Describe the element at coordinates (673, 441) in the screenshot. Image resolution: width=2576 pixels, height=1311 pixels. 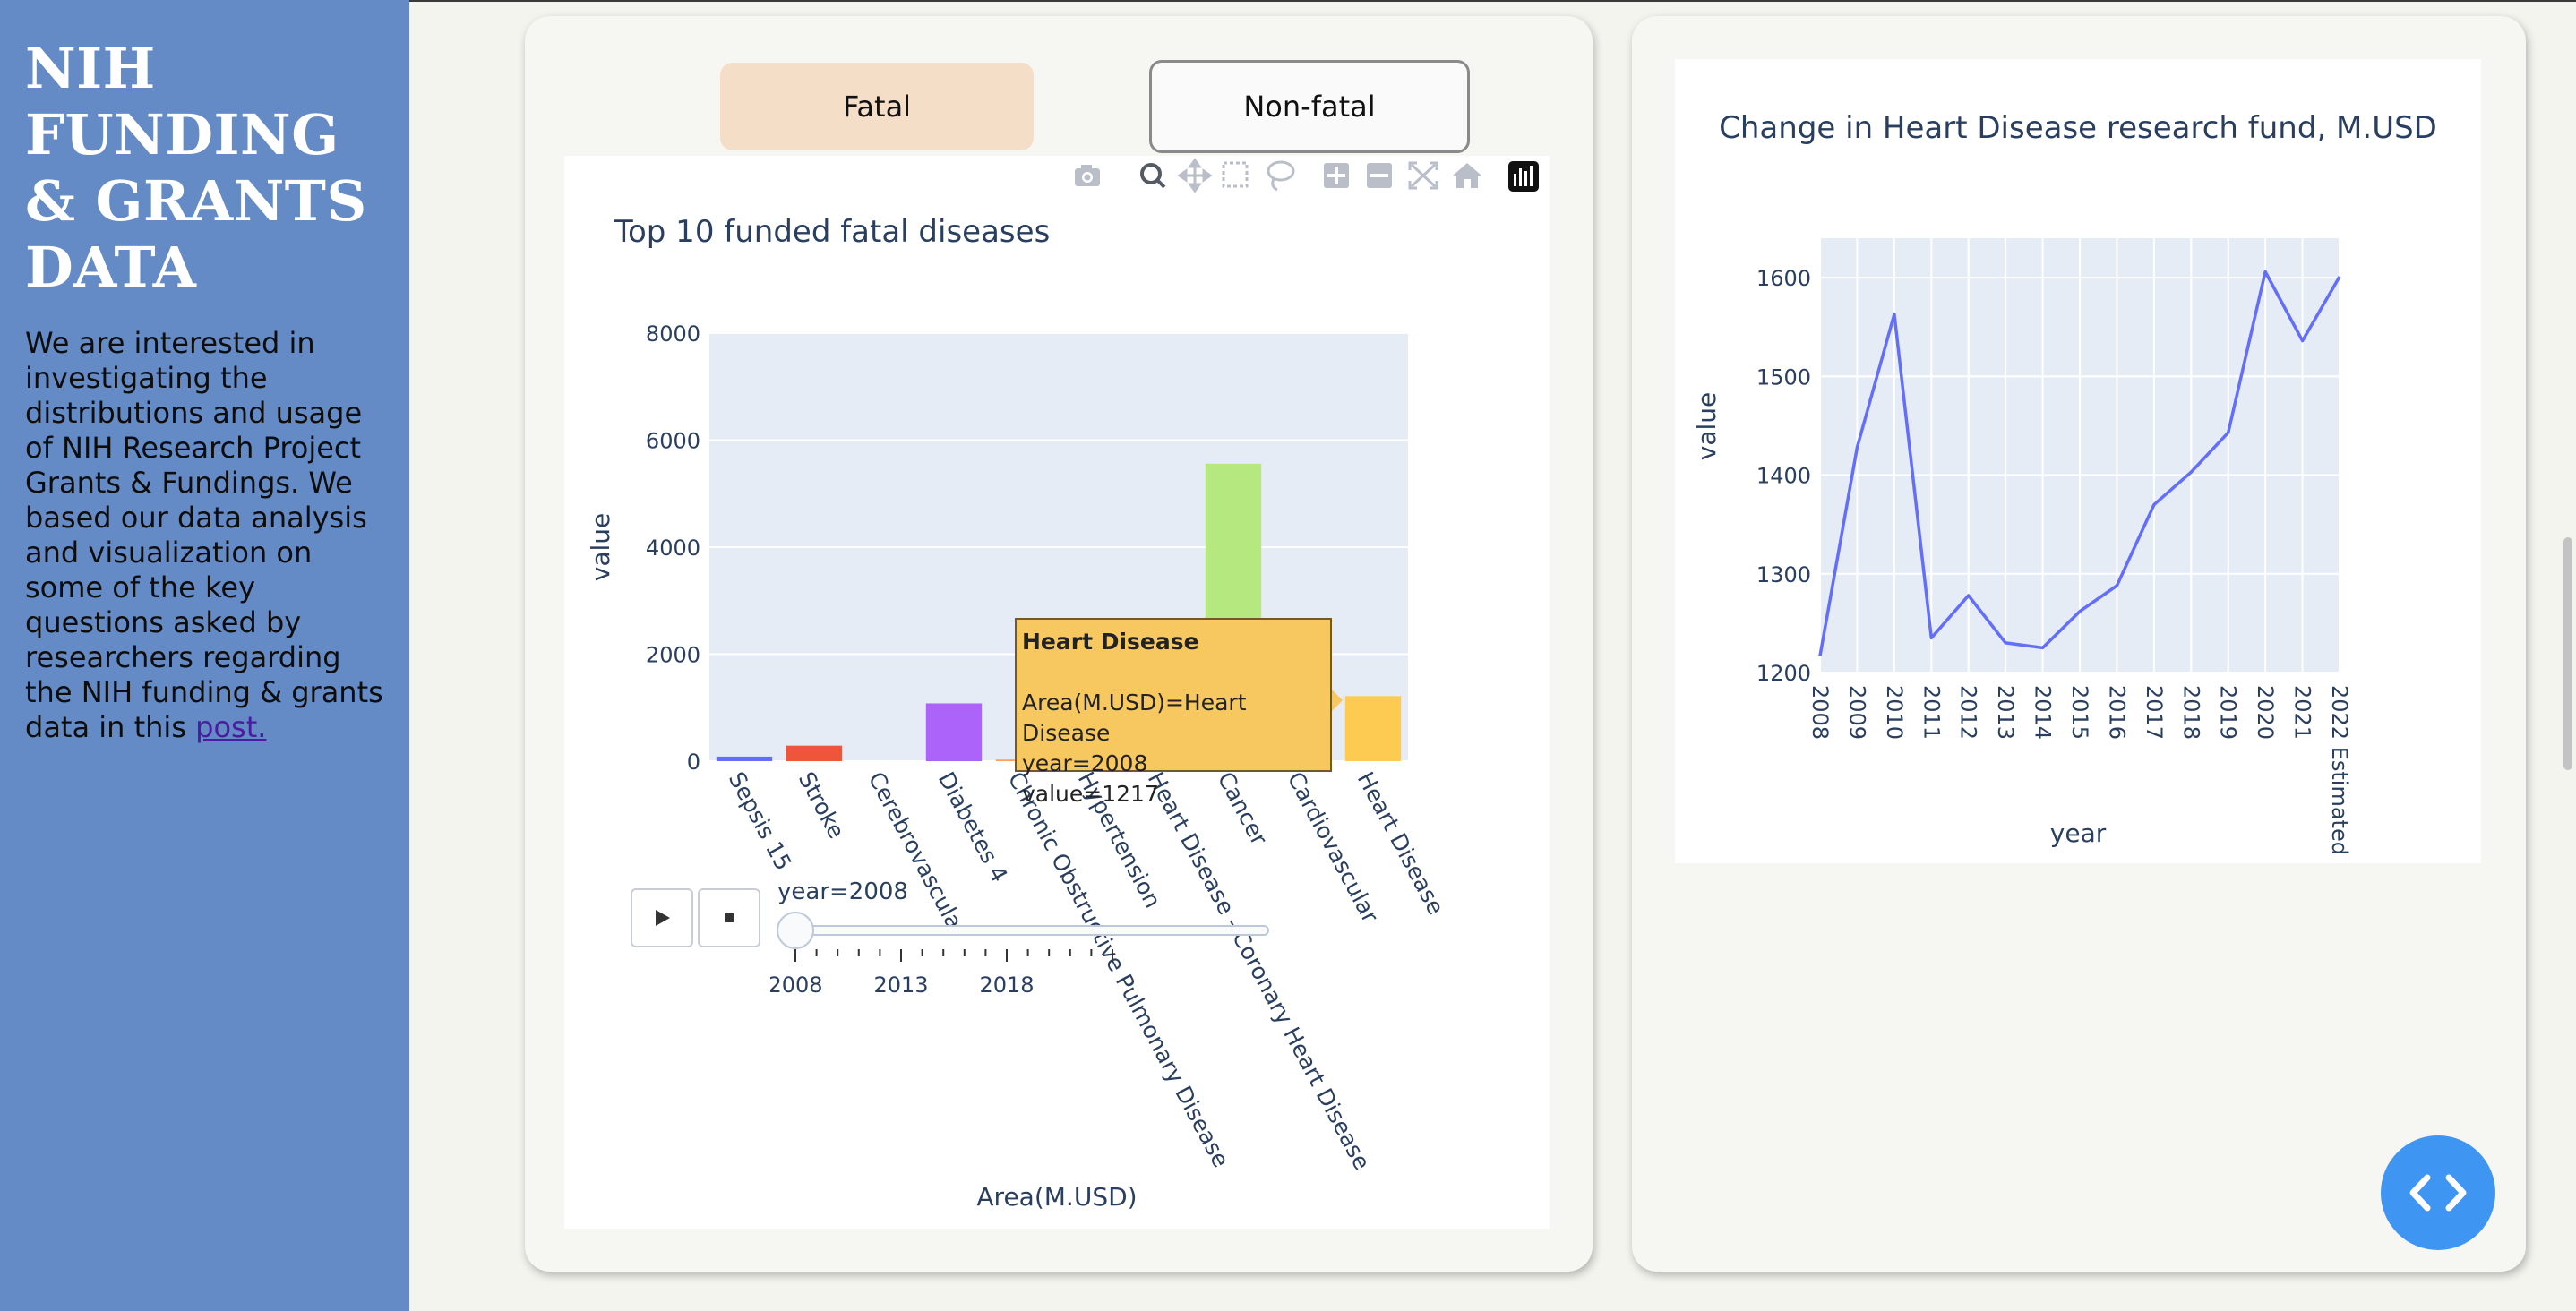
I see `bar-ytick-label: 6000` at that location.